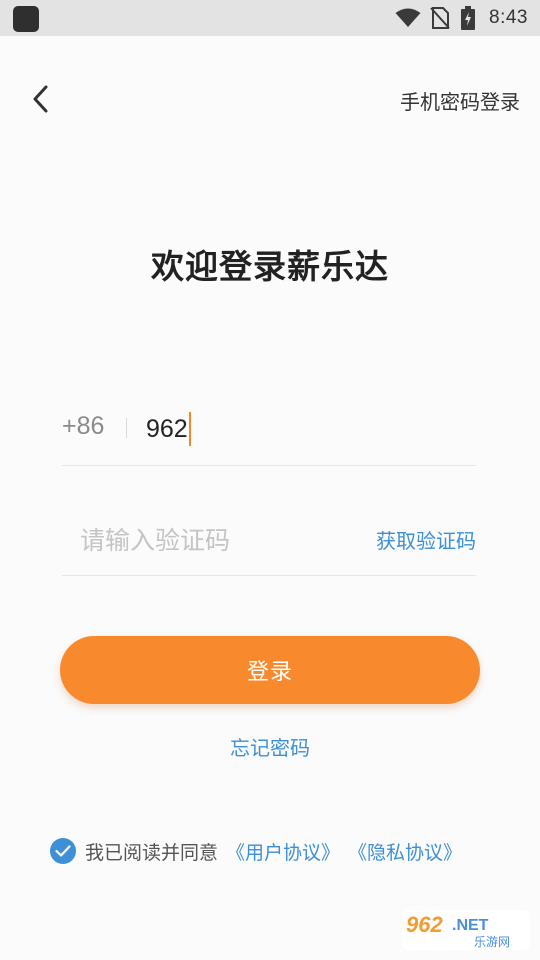  What do you see at coordinates (405, 851) in the screenshot?
I see `privacy-agreement-link: 《隐私协议》` at bounding box center [405, 851].